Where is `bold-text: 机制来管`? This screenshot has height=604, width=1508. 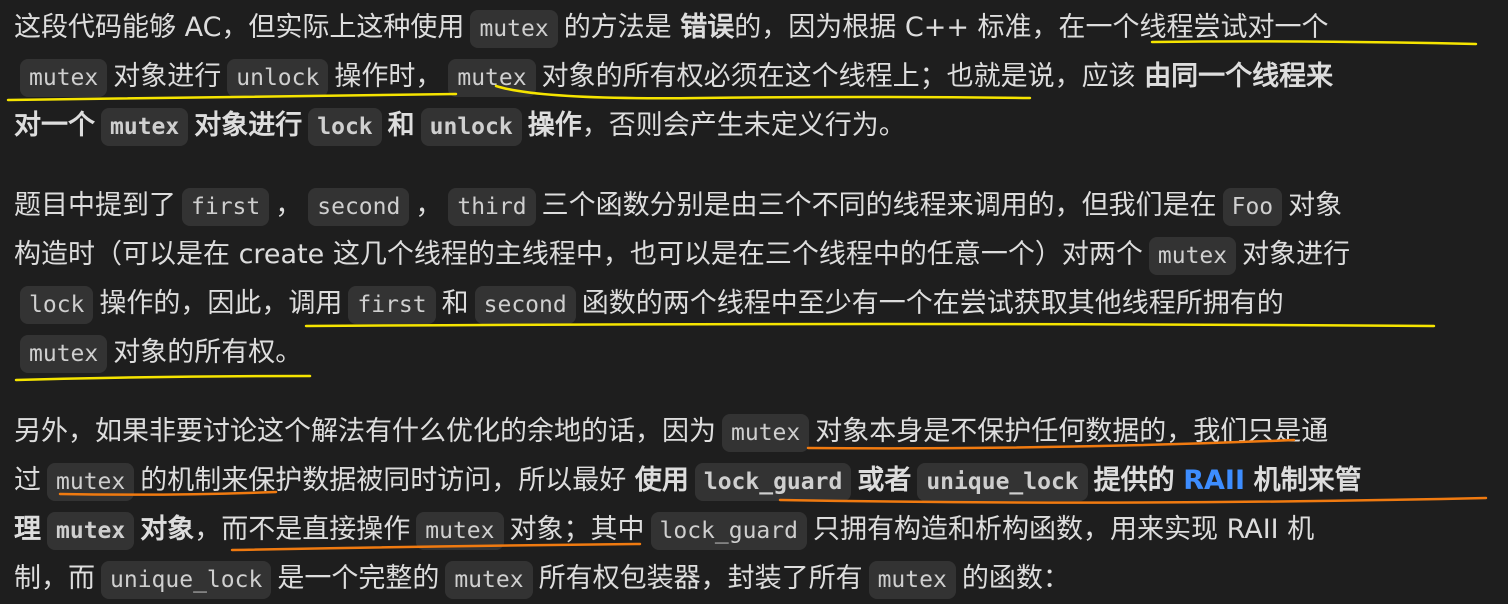
bold-text: 机制来管 is located at coordinates (1307, 480).